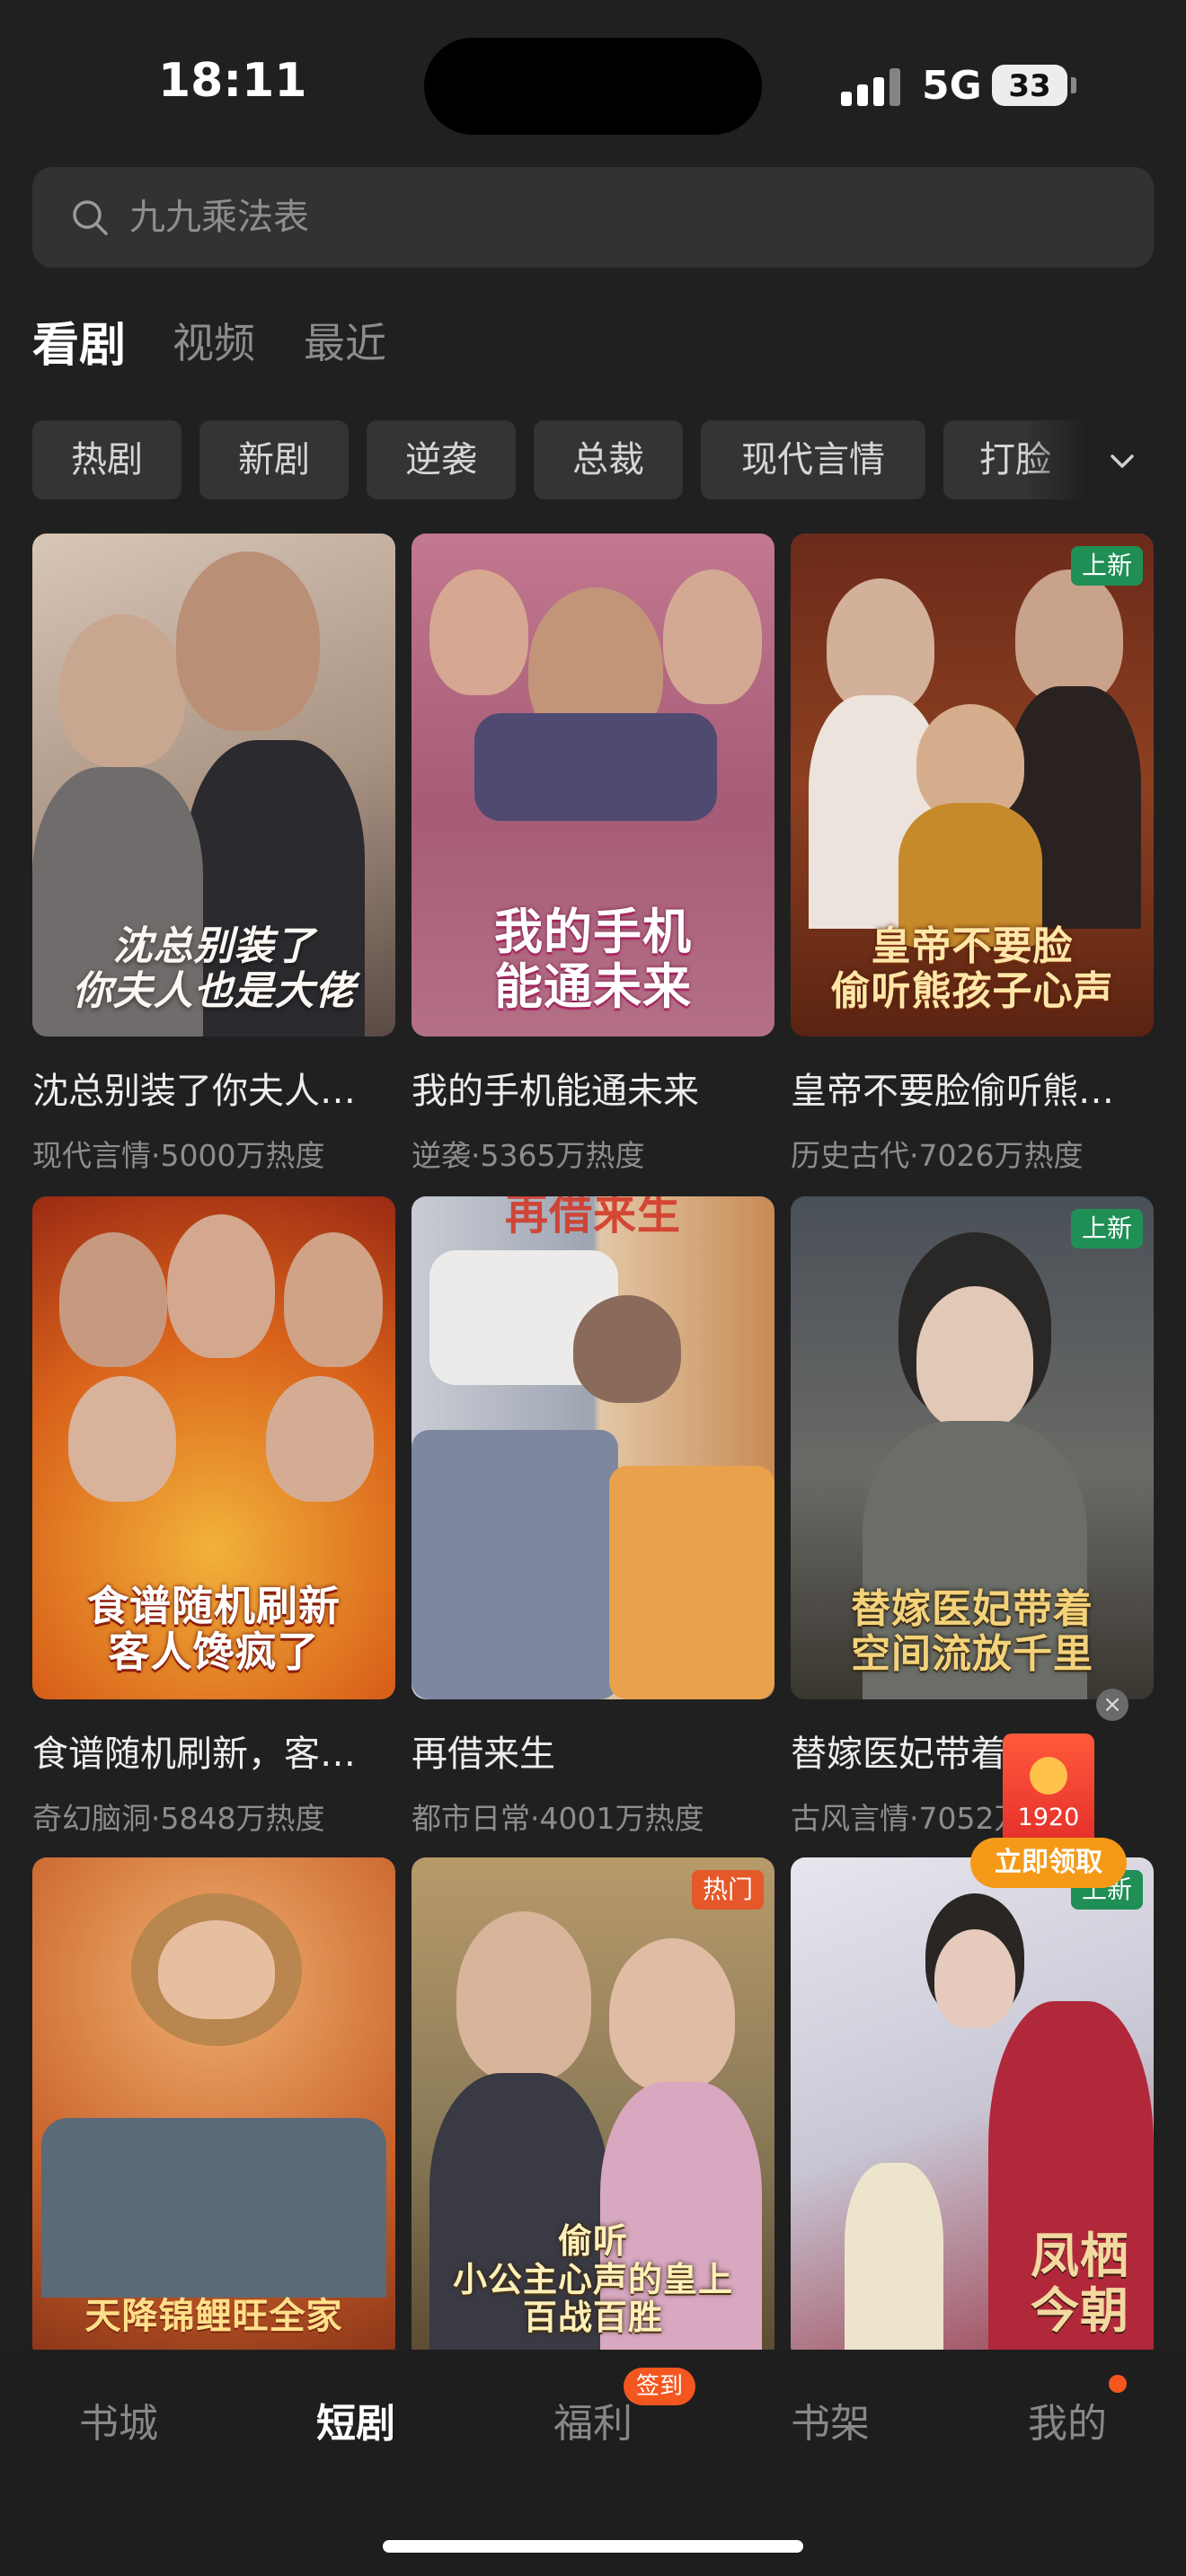 The image size is (1186, 2576). I want to click on chevron-down-icon, so click(1122, 461).